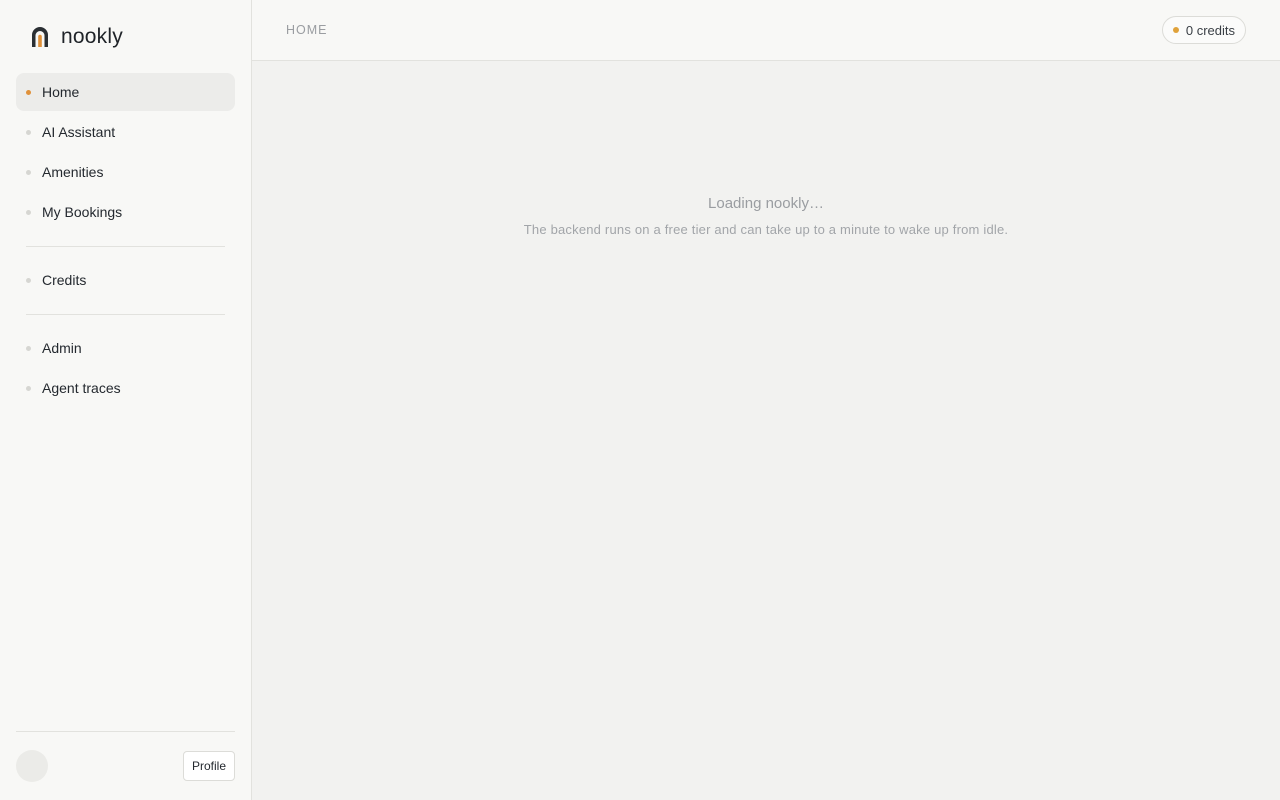 The width and height of the screenshot is (1280, 800). I want to click on profile-button: Profile, so click(208, 766).